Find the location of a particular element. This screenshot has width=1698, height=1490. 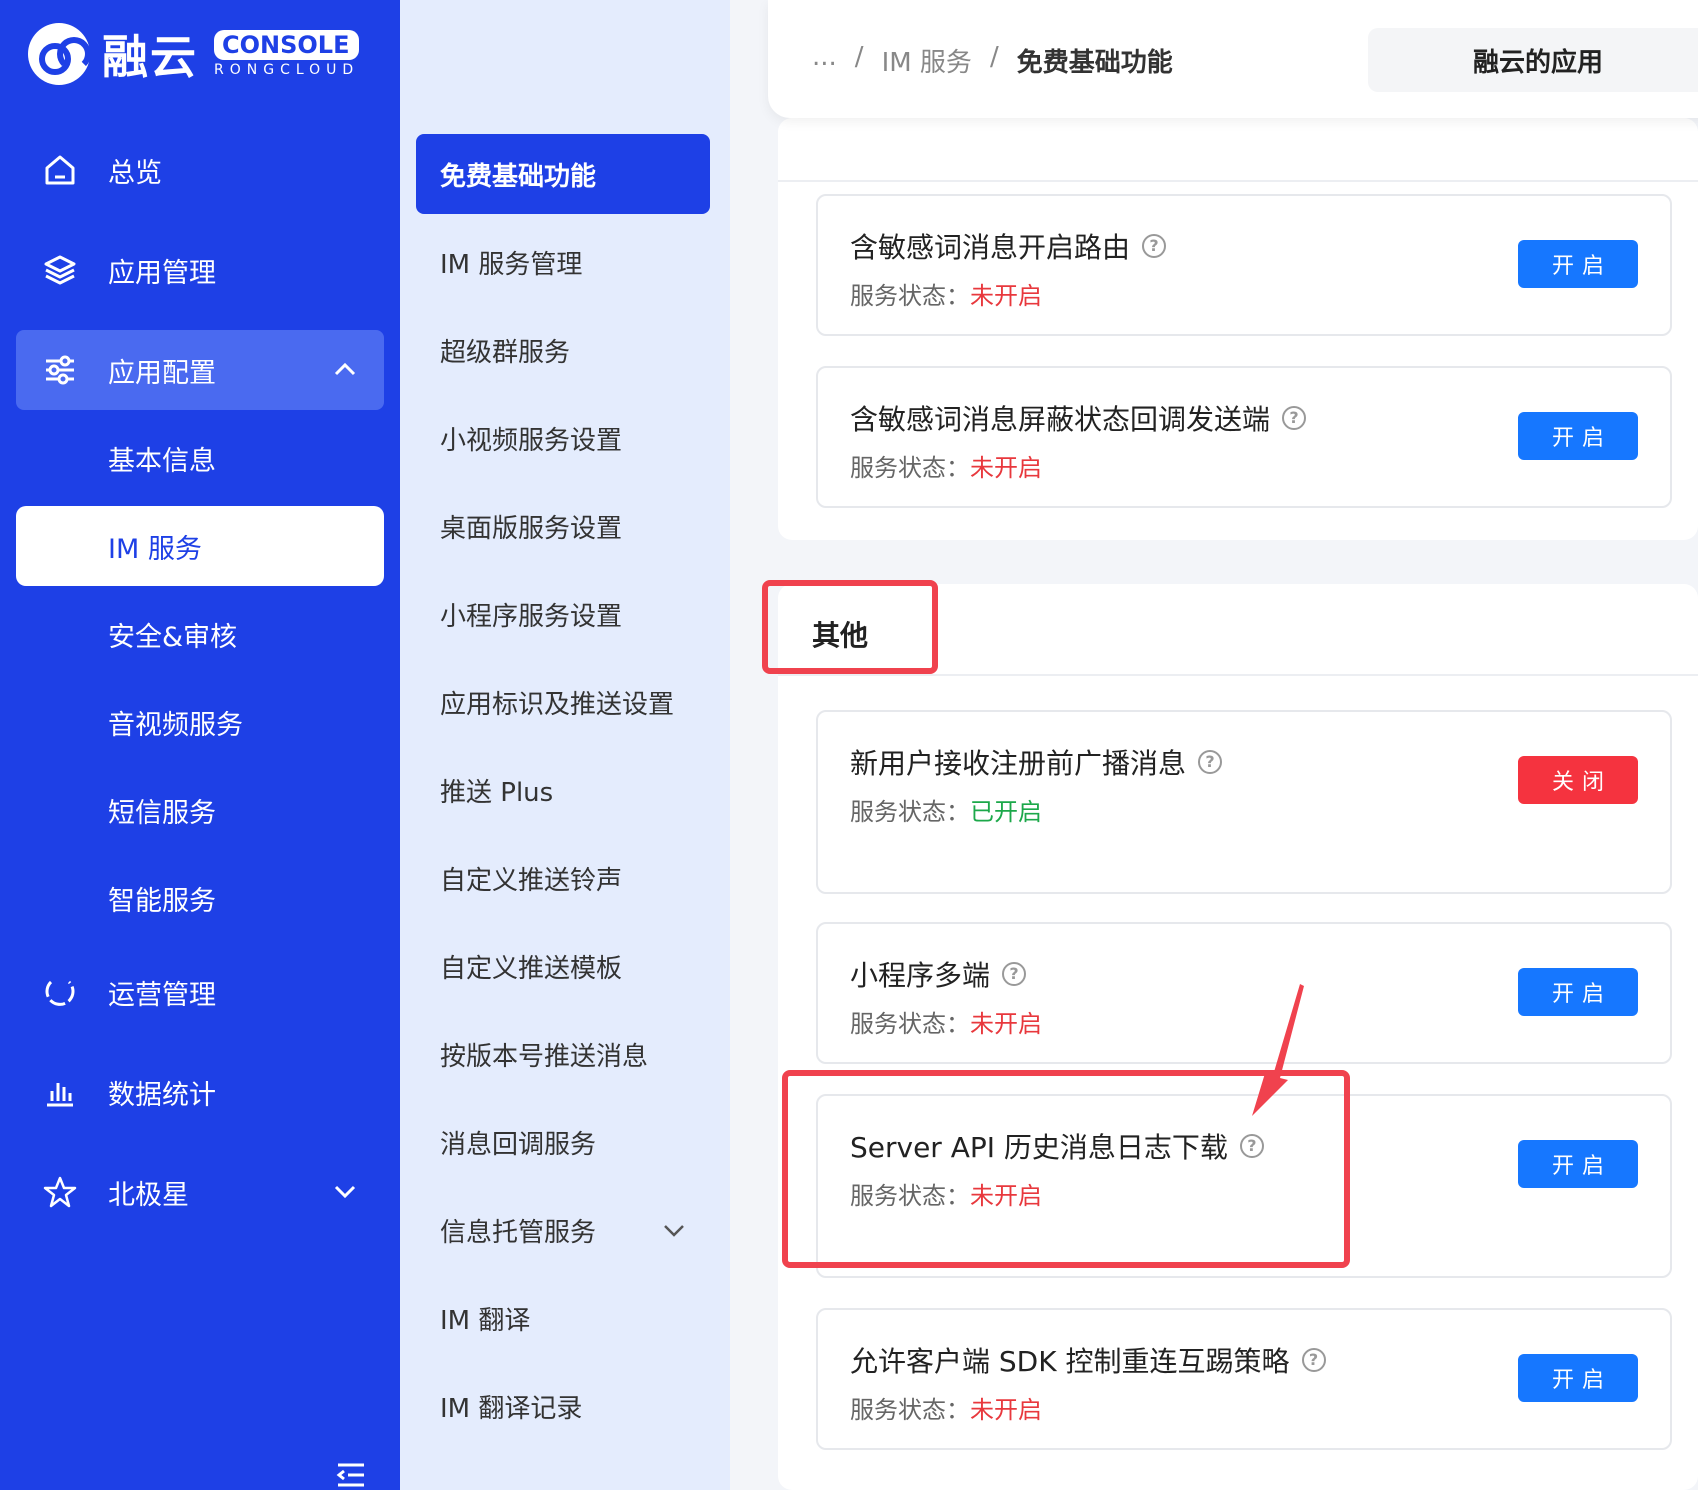

feature-card: 含敏感词消息开启路由 ? 服务状态：未开启 开启 is located at coordinates (1244, 265).